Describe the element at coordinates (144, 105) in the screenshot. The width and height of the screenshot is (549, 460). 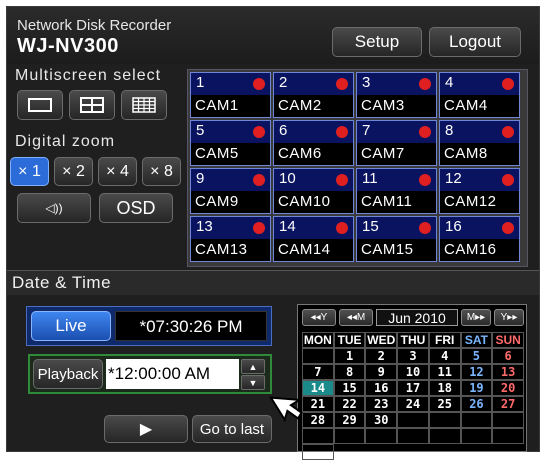
I see `sixteen-screen-button` at that location.